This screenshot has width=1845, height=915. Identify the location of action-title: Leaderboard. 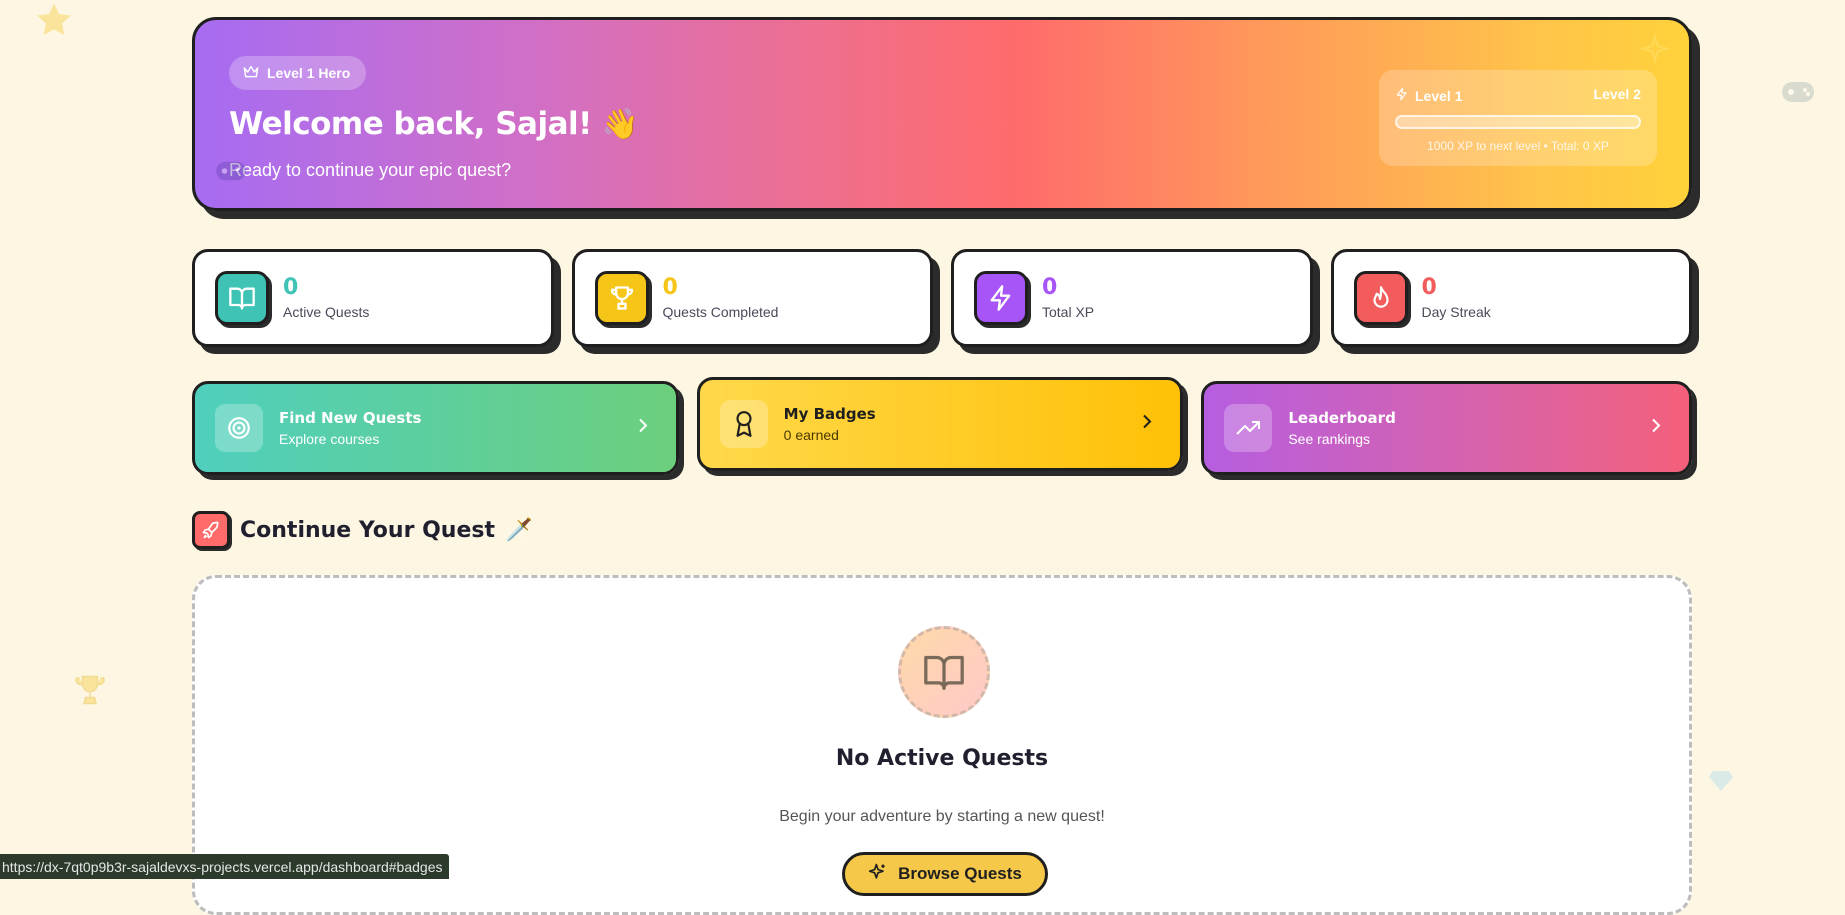
(1342, 418).